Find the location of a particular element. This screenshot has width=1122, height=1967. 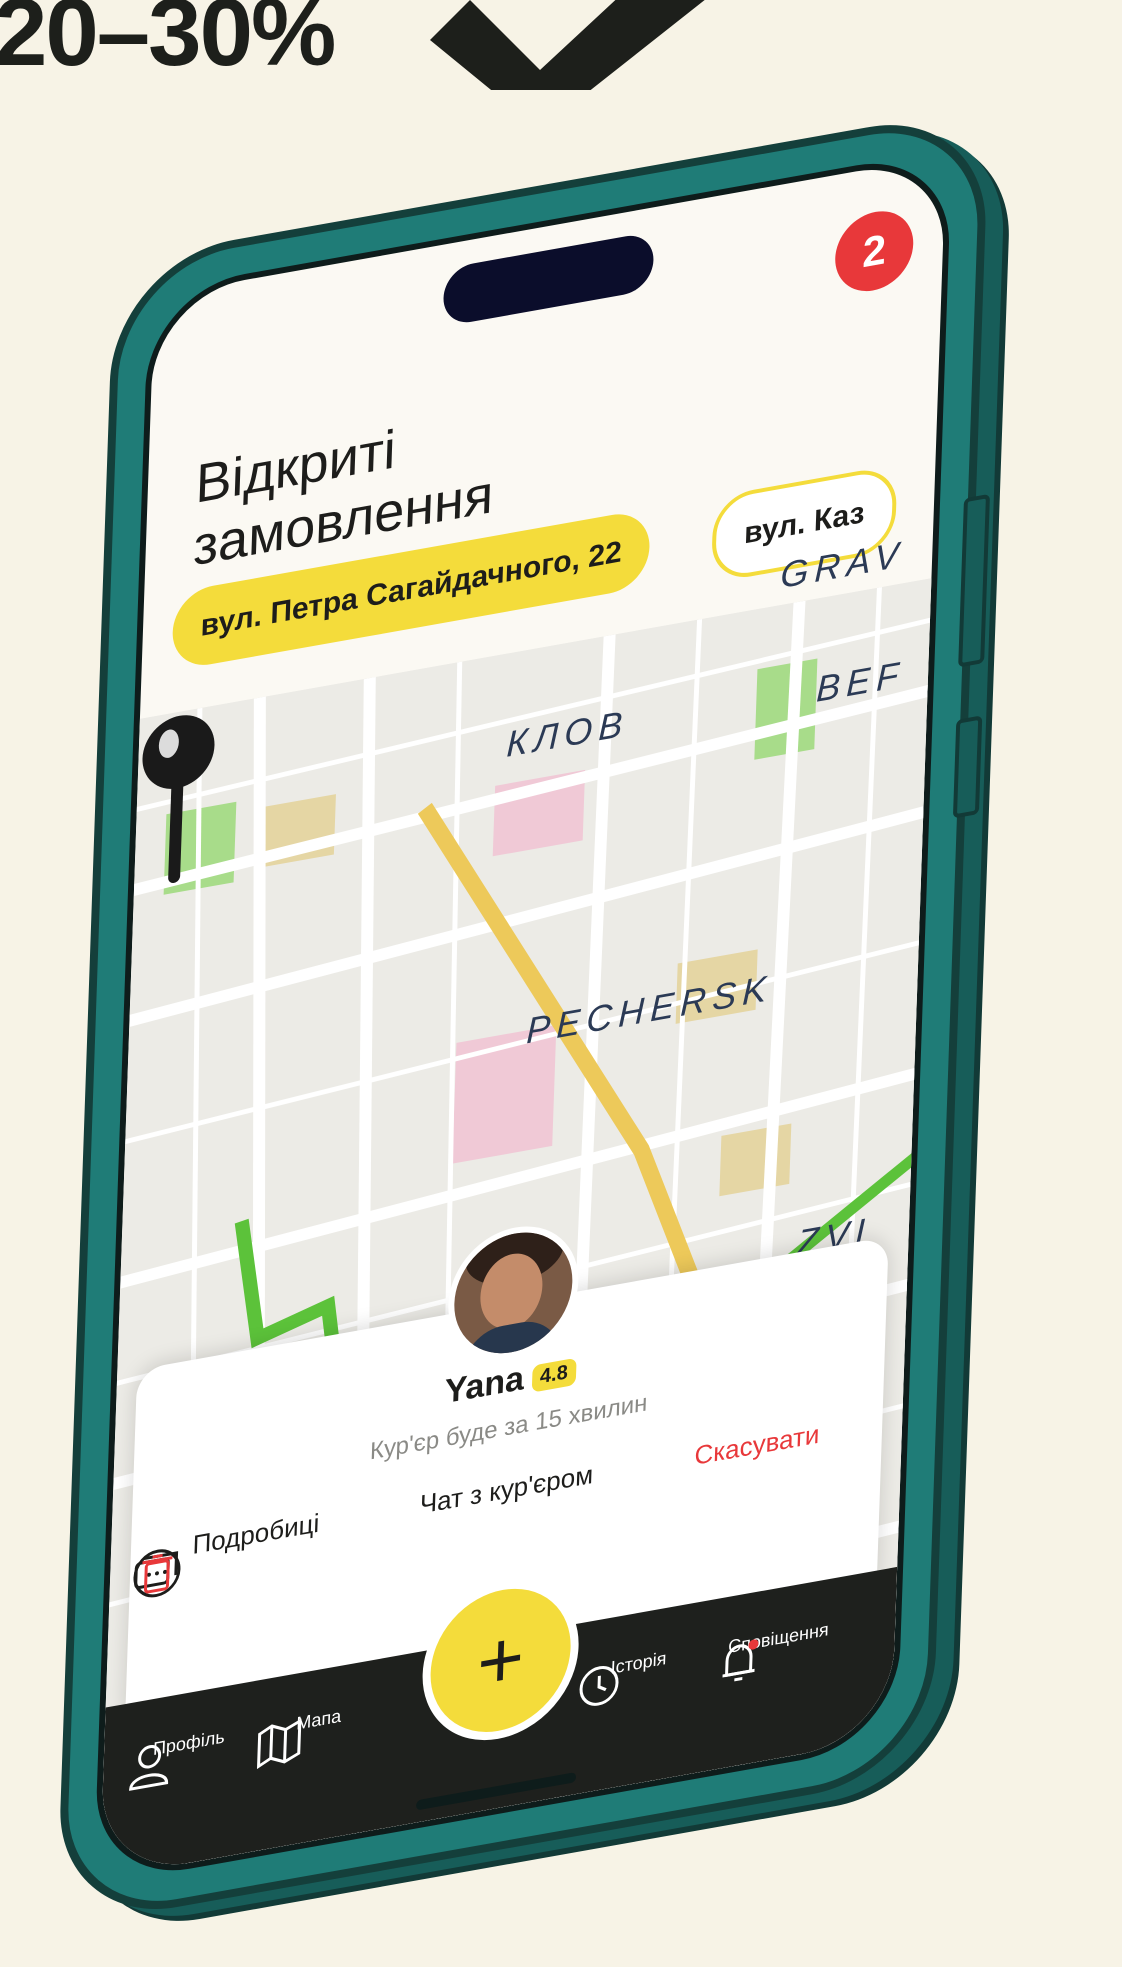

nav-profile: Профіль is located at coordinates (189, 1756).